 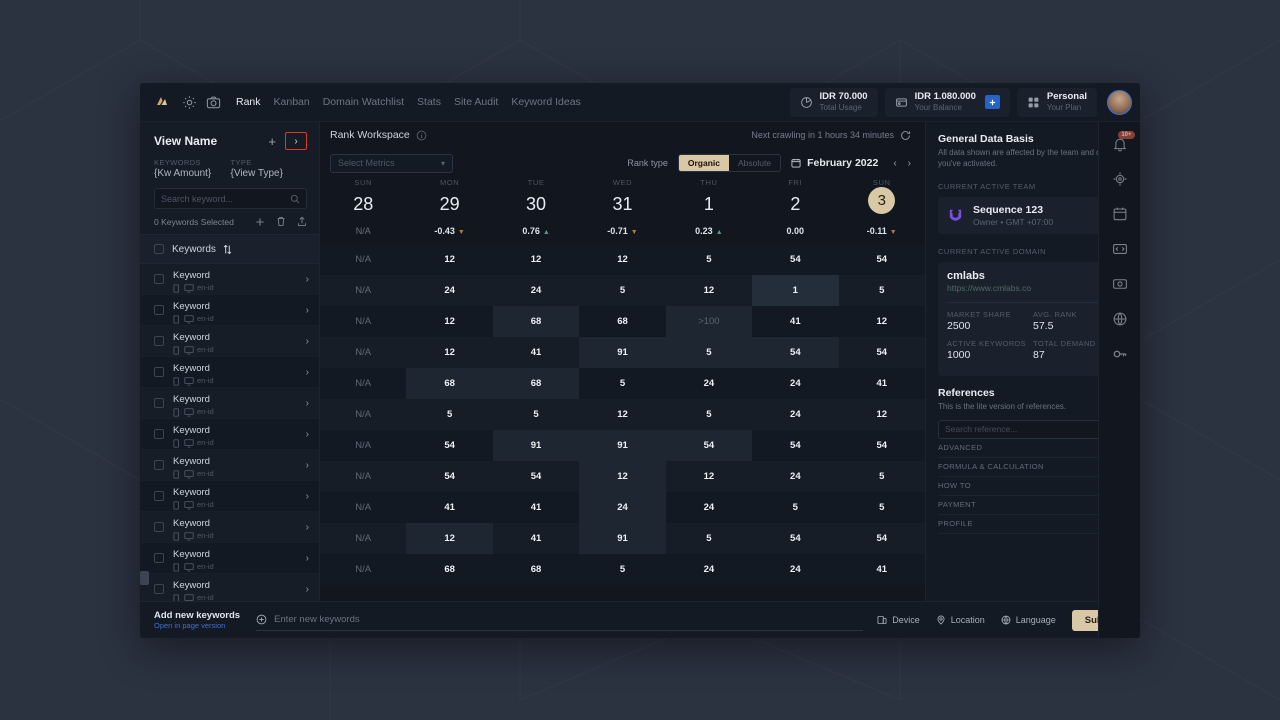 What do you see at coordinates (213, 102) in the screenshot?
I see `camera-icon` at bounding box center [213, 102].